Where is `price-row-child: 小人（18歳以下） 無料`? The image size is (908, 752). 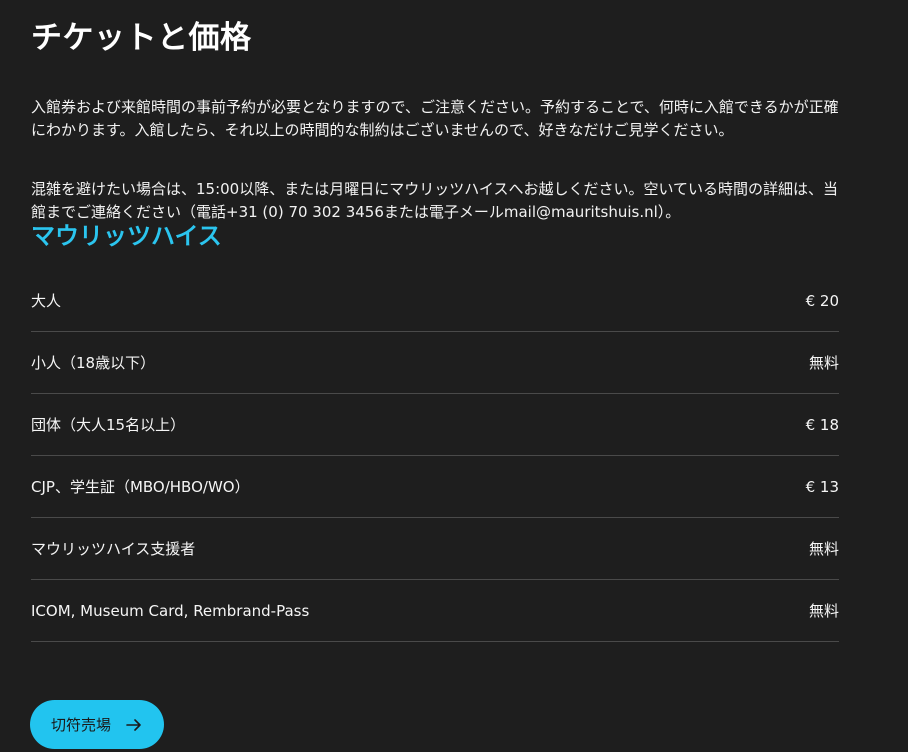
price-row-child: 小人（18歳以下） 無料 is located at coordinates (435, 363).